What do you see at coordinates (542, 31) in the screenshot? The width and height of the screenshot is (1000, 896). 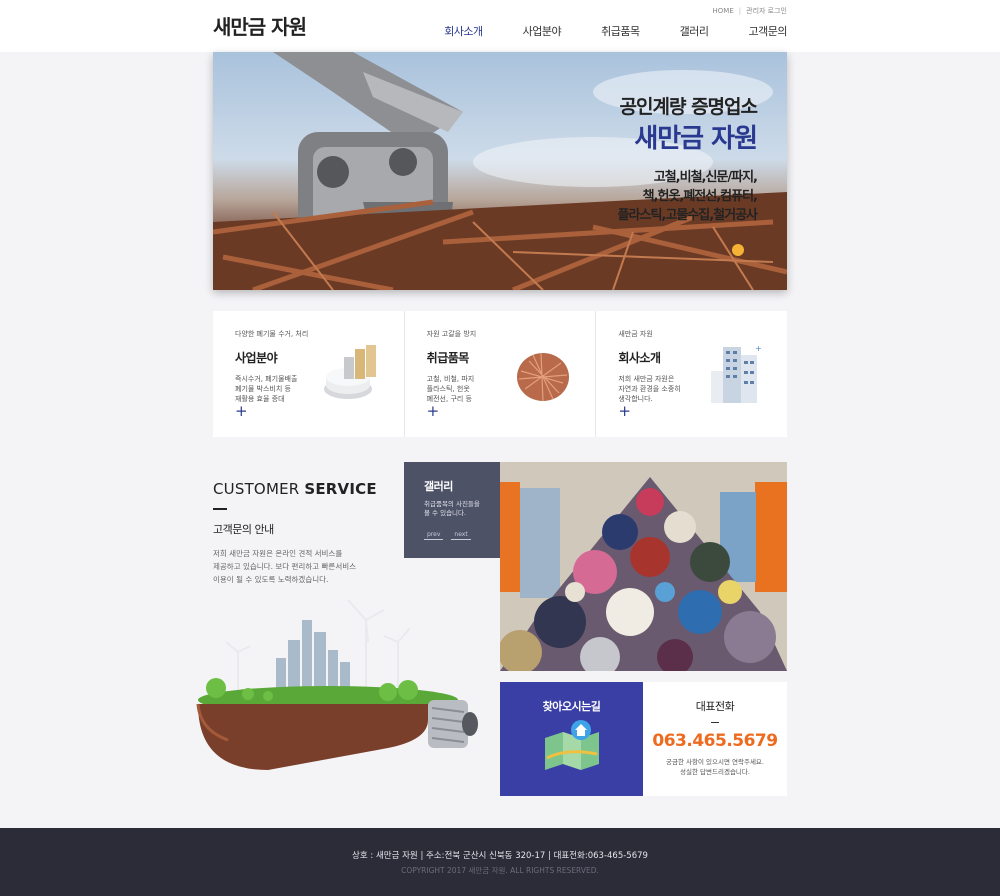 I see `nav-item-business: 사업분야` at bounding box center [542, 31].